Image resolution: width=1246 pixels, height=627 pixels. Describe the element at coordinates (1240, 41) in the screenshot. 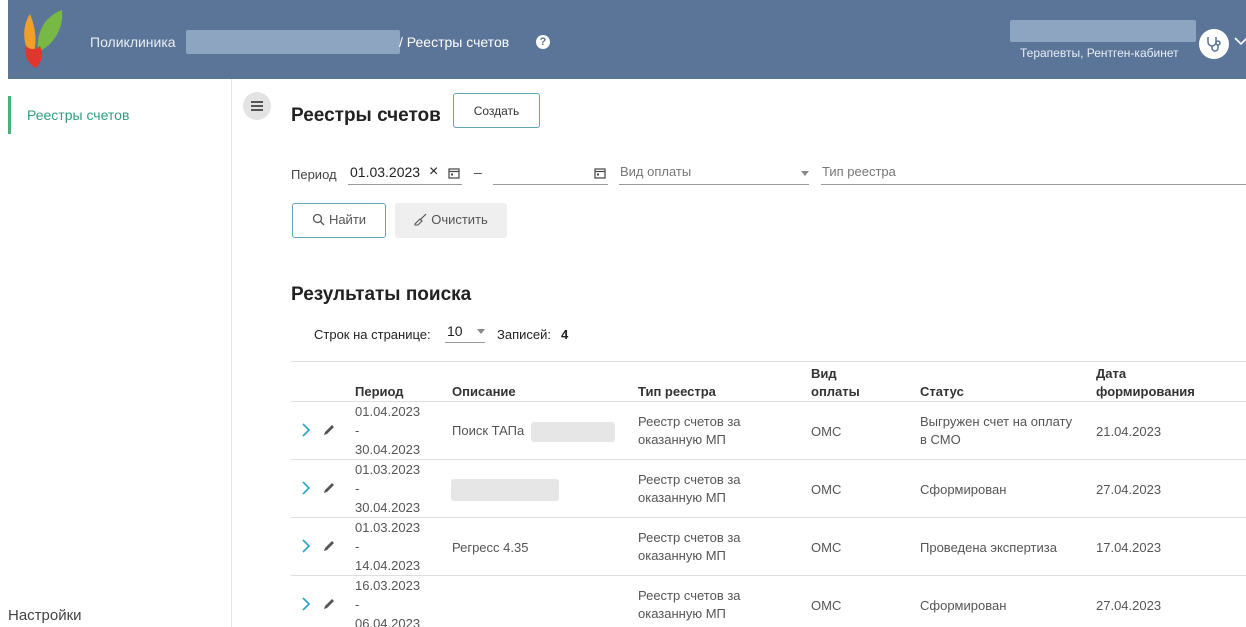

I see `chevron-down-icon` at that location.